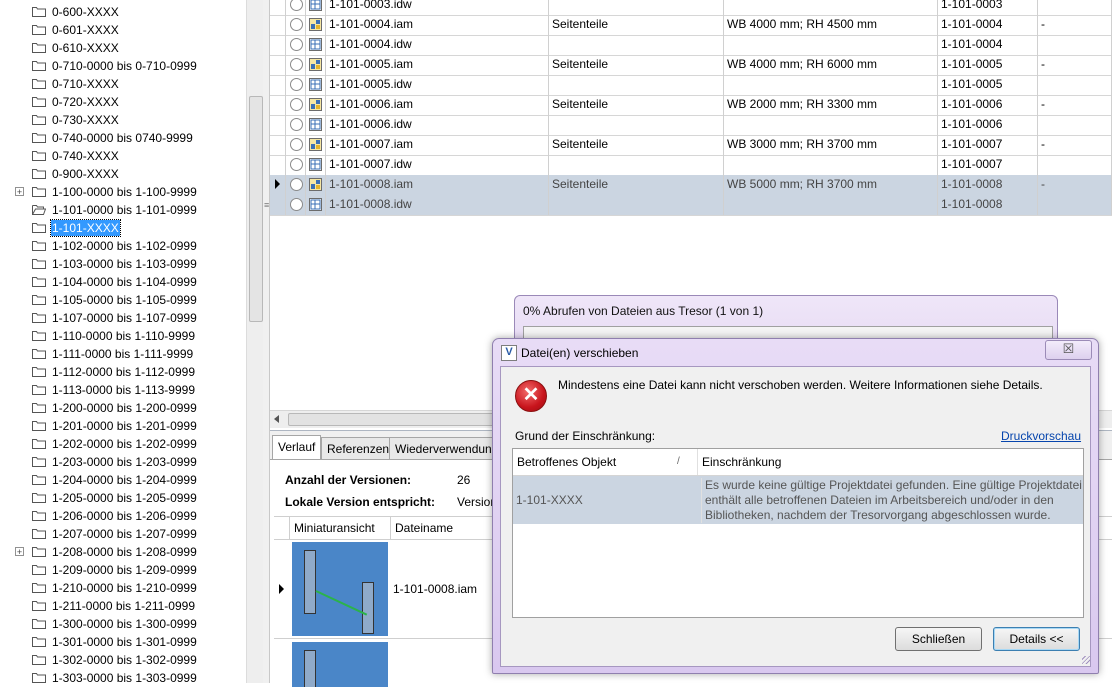  What do you see at coordinates (123, 606) in the screenshot?
I see `tree-item: 1-211-0000 bis 1-211-0999` at bounding box center [123, 606].